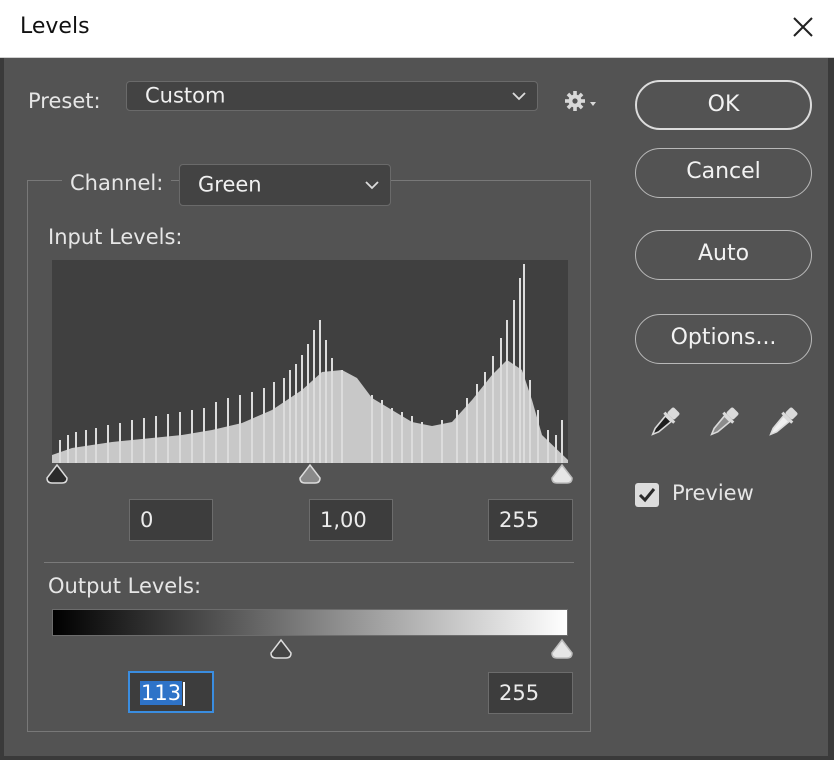 Image resolution: width=834 pixels, height=760 pixels. Describe the element at coordinates (580, 101) in the screenshot. I see `gear-icon` at that location.